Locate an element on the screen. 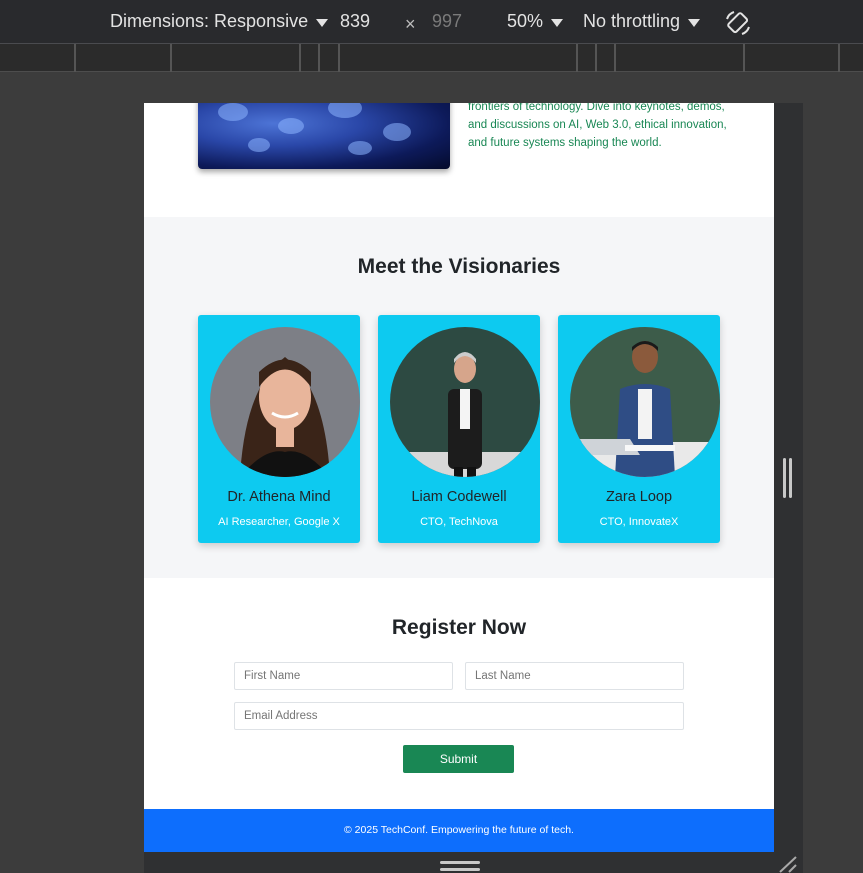  zoom-label: 50% is located at coordinates (525, 21).